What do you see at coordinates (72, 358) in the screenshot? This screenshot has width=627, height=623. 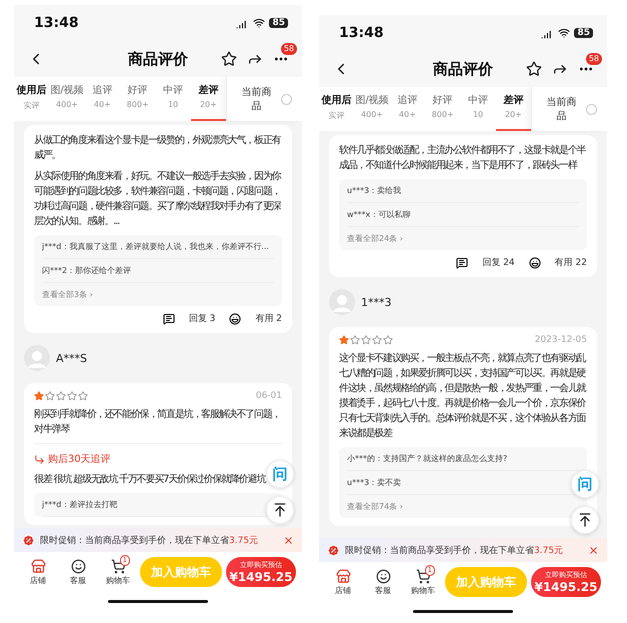 I see `user-name: A***S` at bounding box center [72, 358].